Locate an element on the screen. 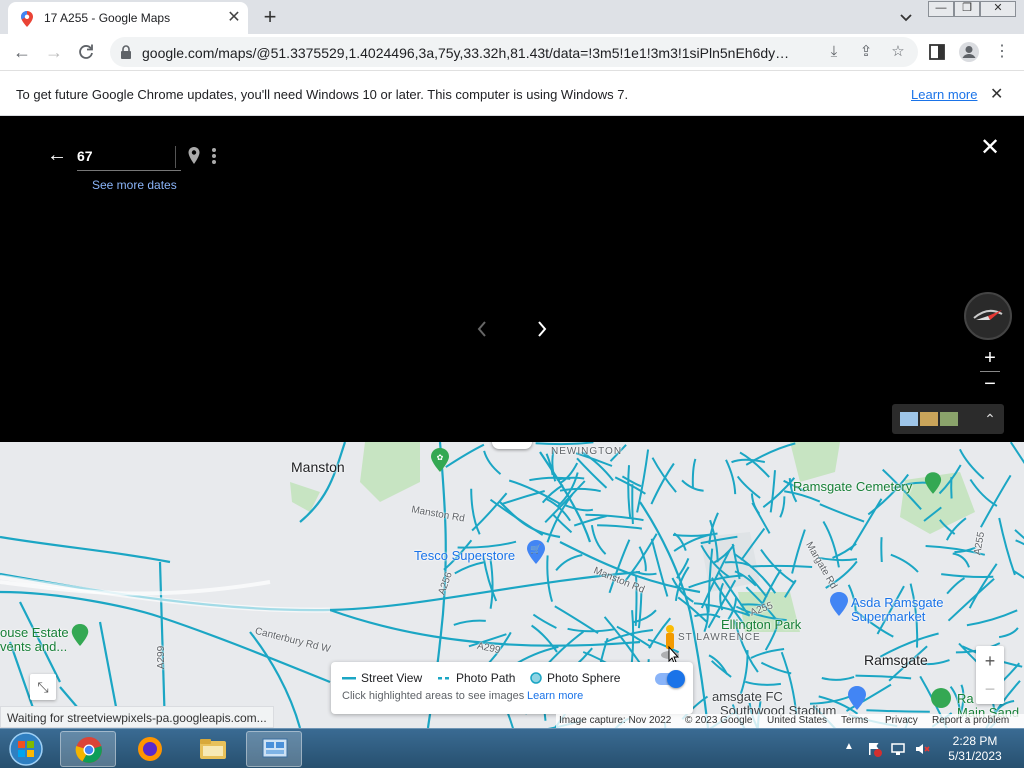 Image resolution: width=1024 pixels, height=768 pixels. street-view-close-icon: ✕ is located at coordinates (990, 148).